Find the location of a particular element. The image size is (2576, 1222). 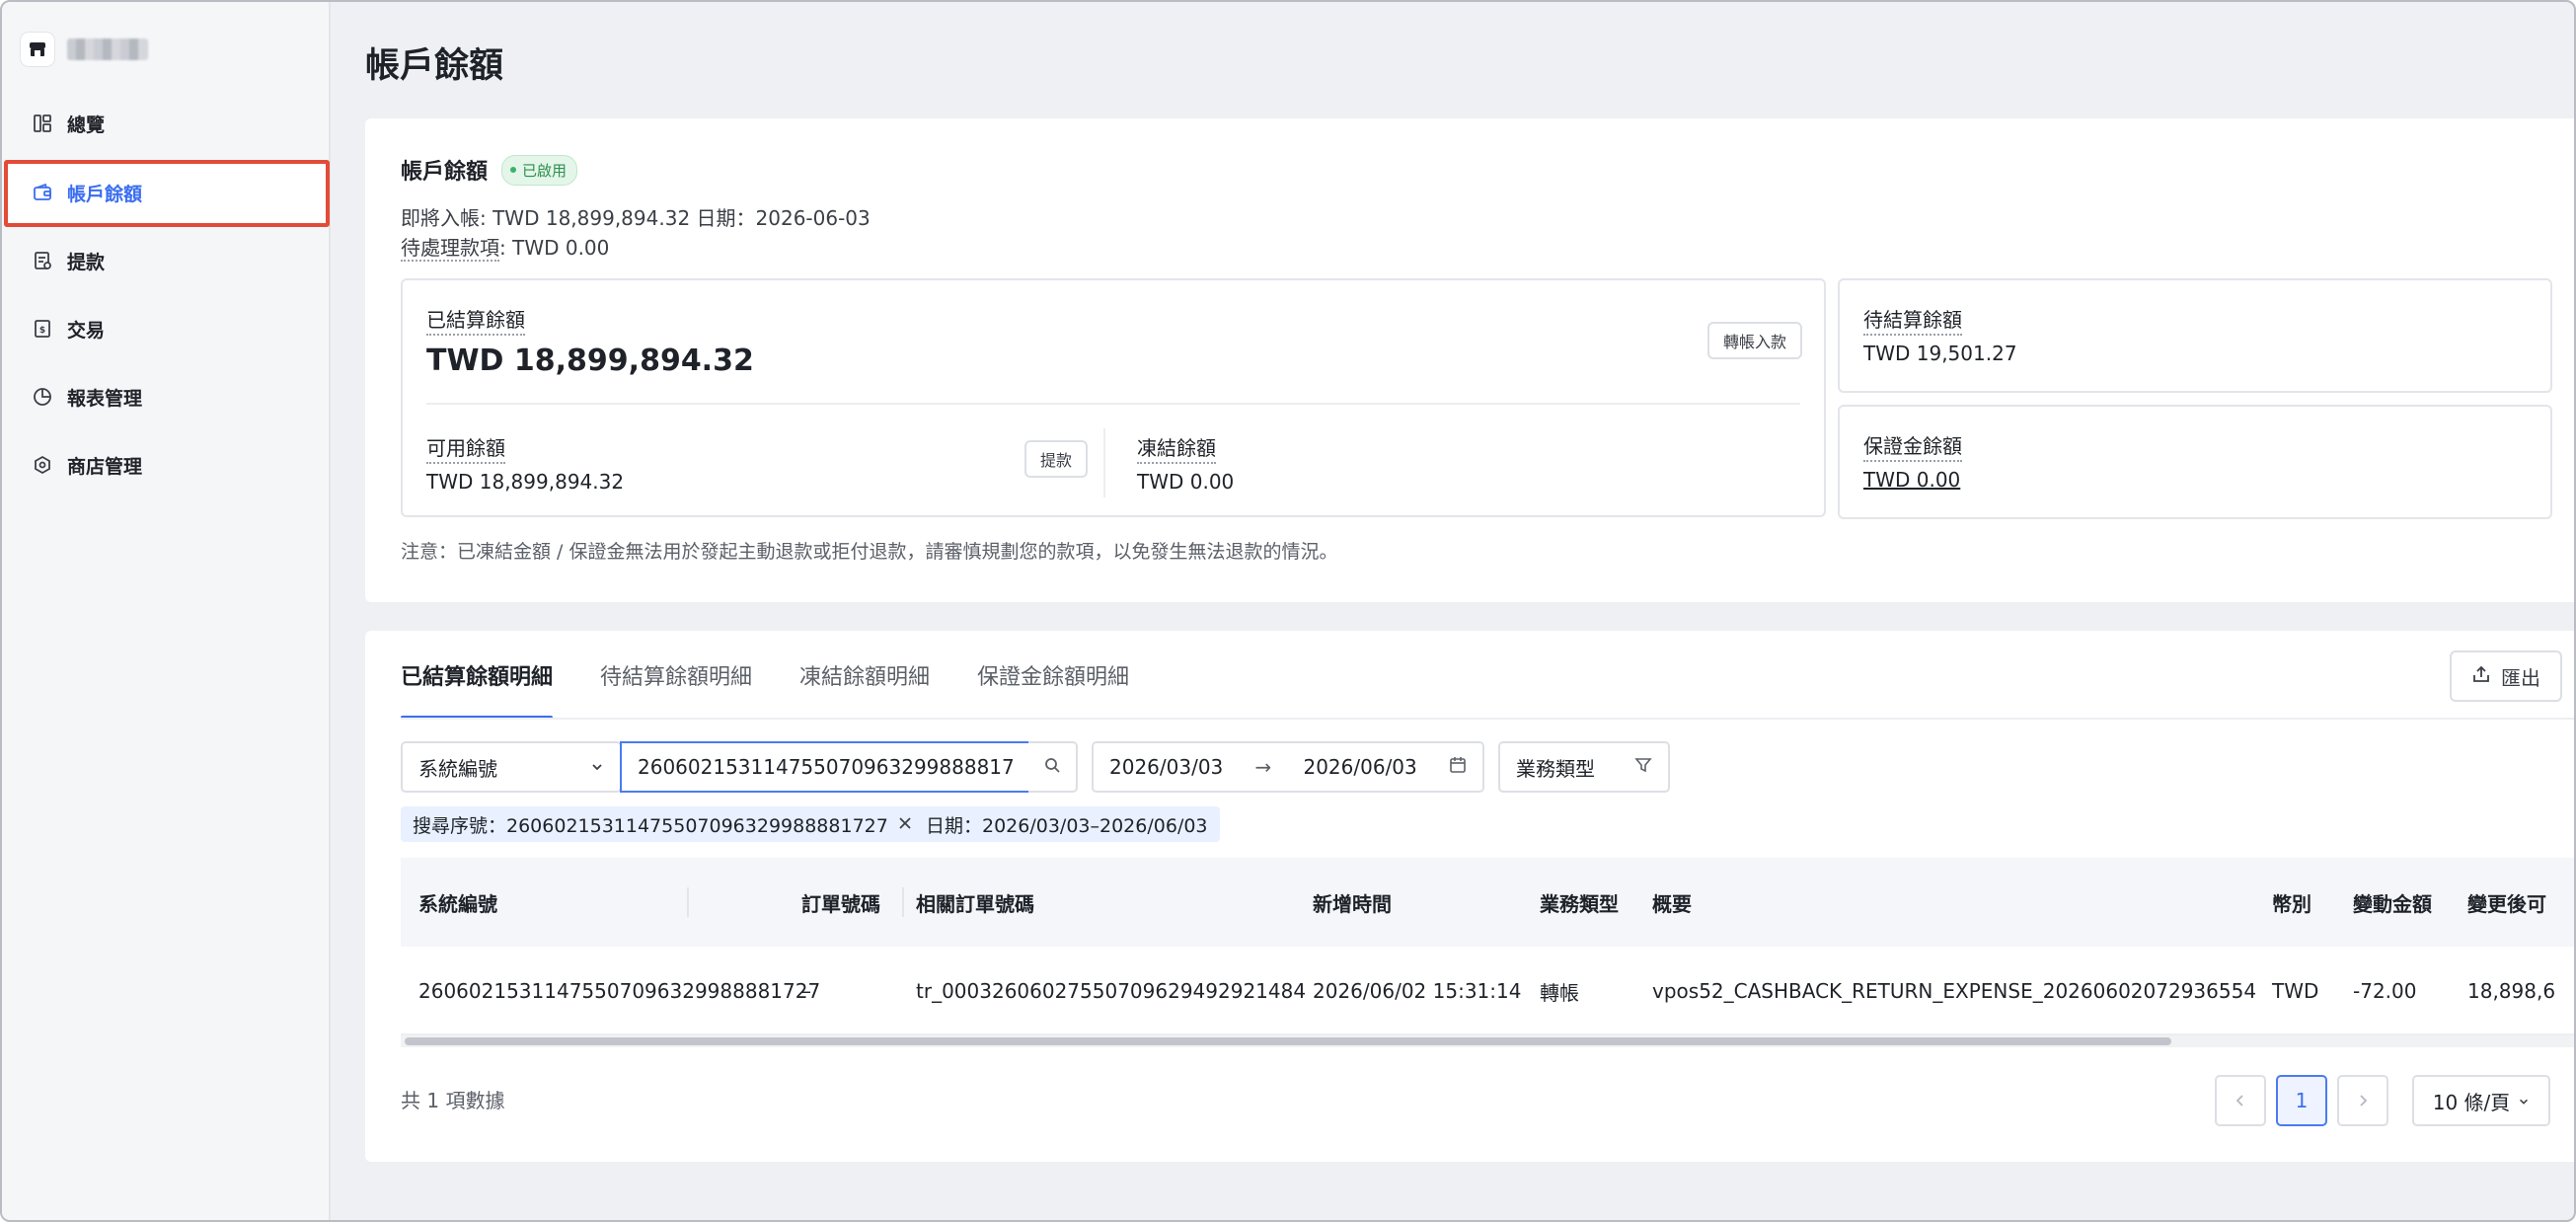

export-icon is located at coordinates (2481, 676).